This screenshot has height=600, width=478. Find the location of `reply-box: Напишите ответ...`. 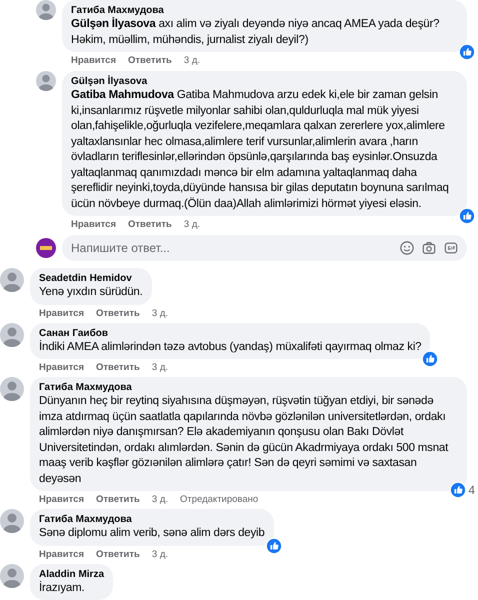

reply-box: Напишите ответ... is located at coordinates (264, 248).